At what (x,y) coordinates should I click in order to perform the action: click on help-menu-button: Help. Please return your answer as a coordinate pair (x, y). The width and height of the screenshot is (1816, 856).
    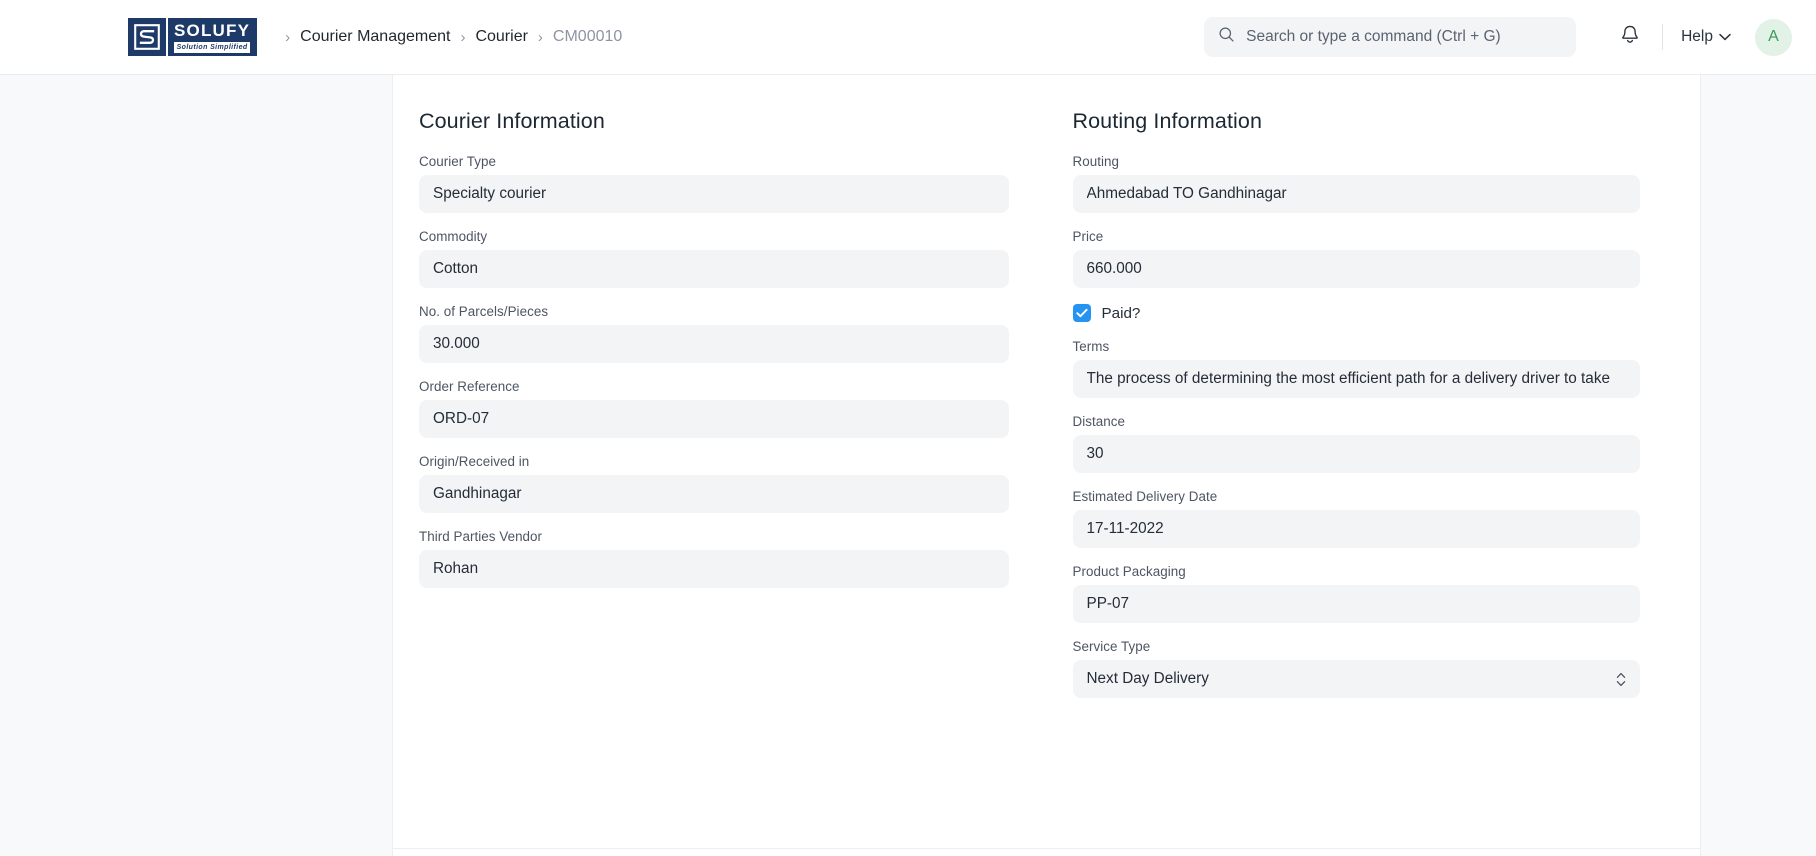
    Looking at the image, I should click on (1706, 37).